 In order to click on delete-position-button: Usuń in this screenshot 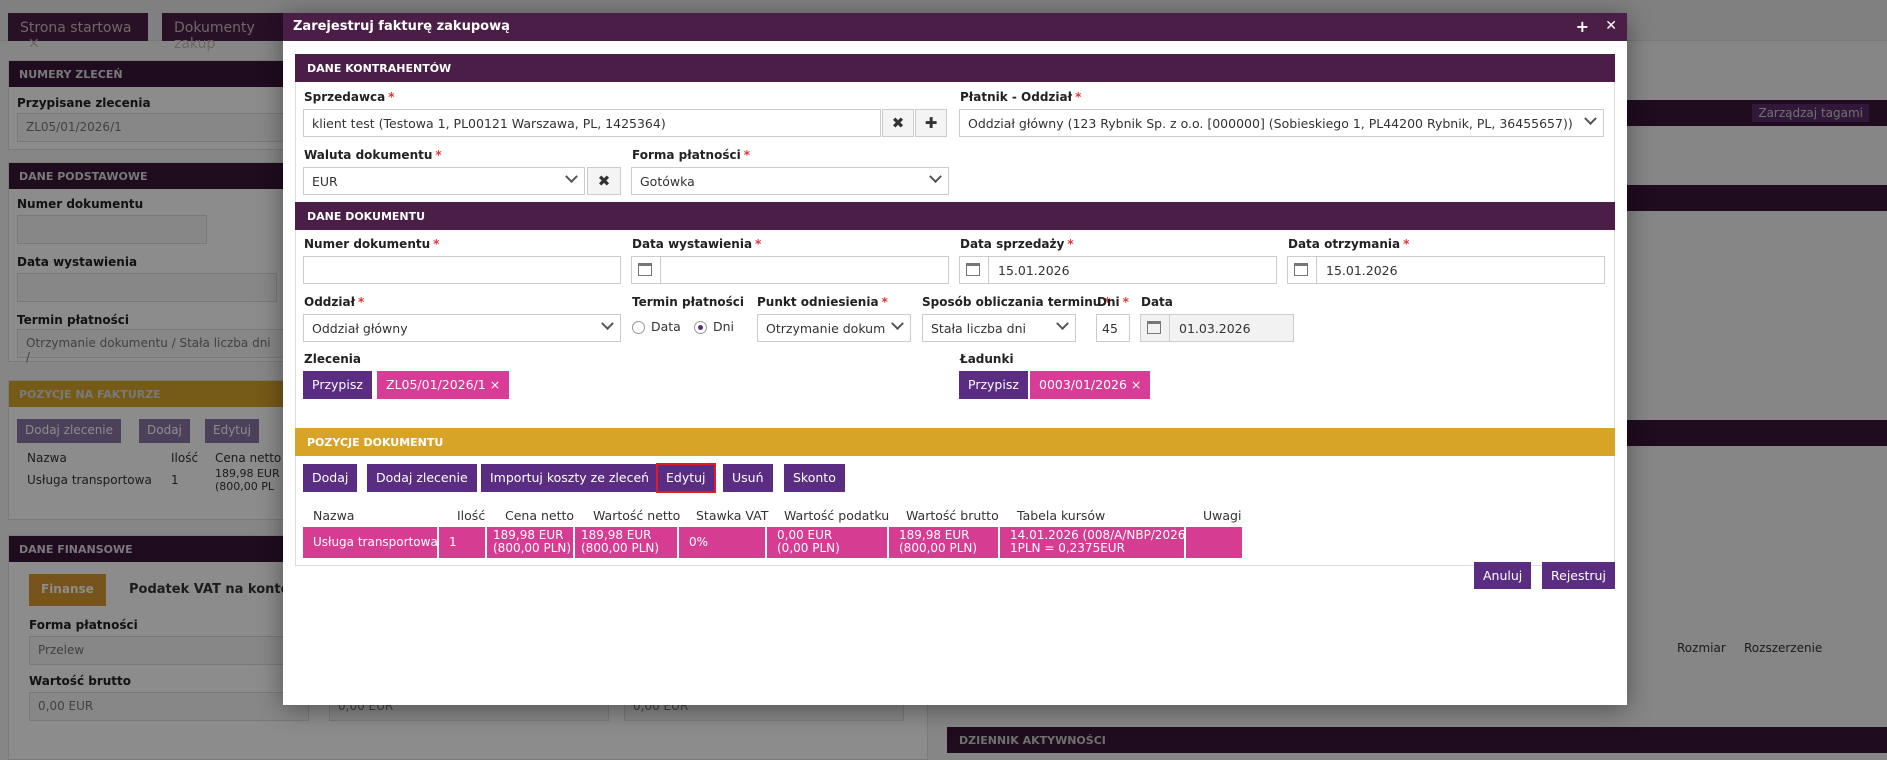, I will do `click(748, 478)`.